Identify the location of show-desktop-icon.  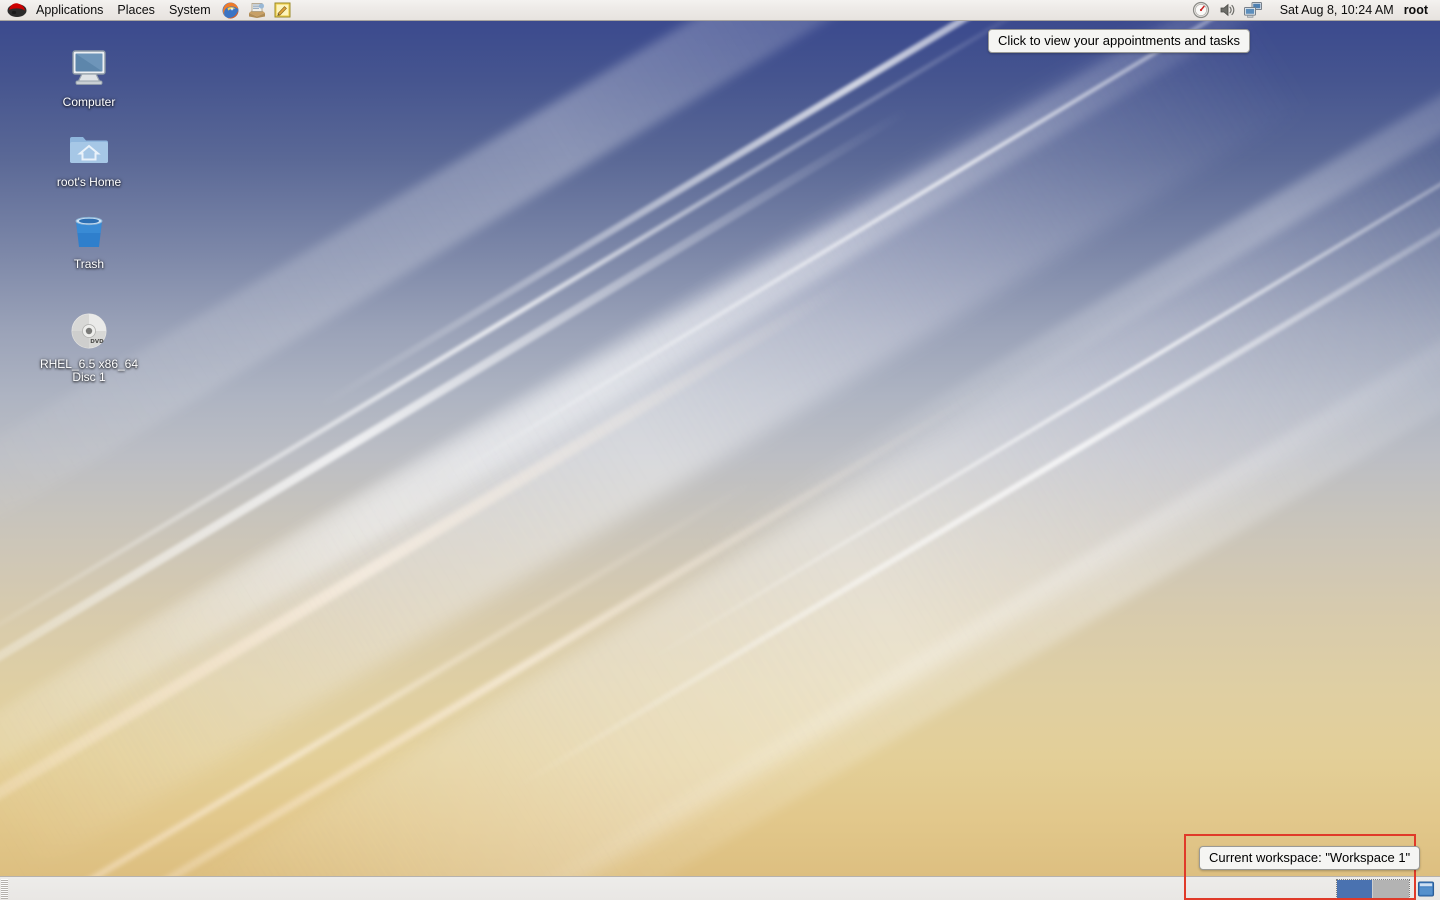
(1426, 889).